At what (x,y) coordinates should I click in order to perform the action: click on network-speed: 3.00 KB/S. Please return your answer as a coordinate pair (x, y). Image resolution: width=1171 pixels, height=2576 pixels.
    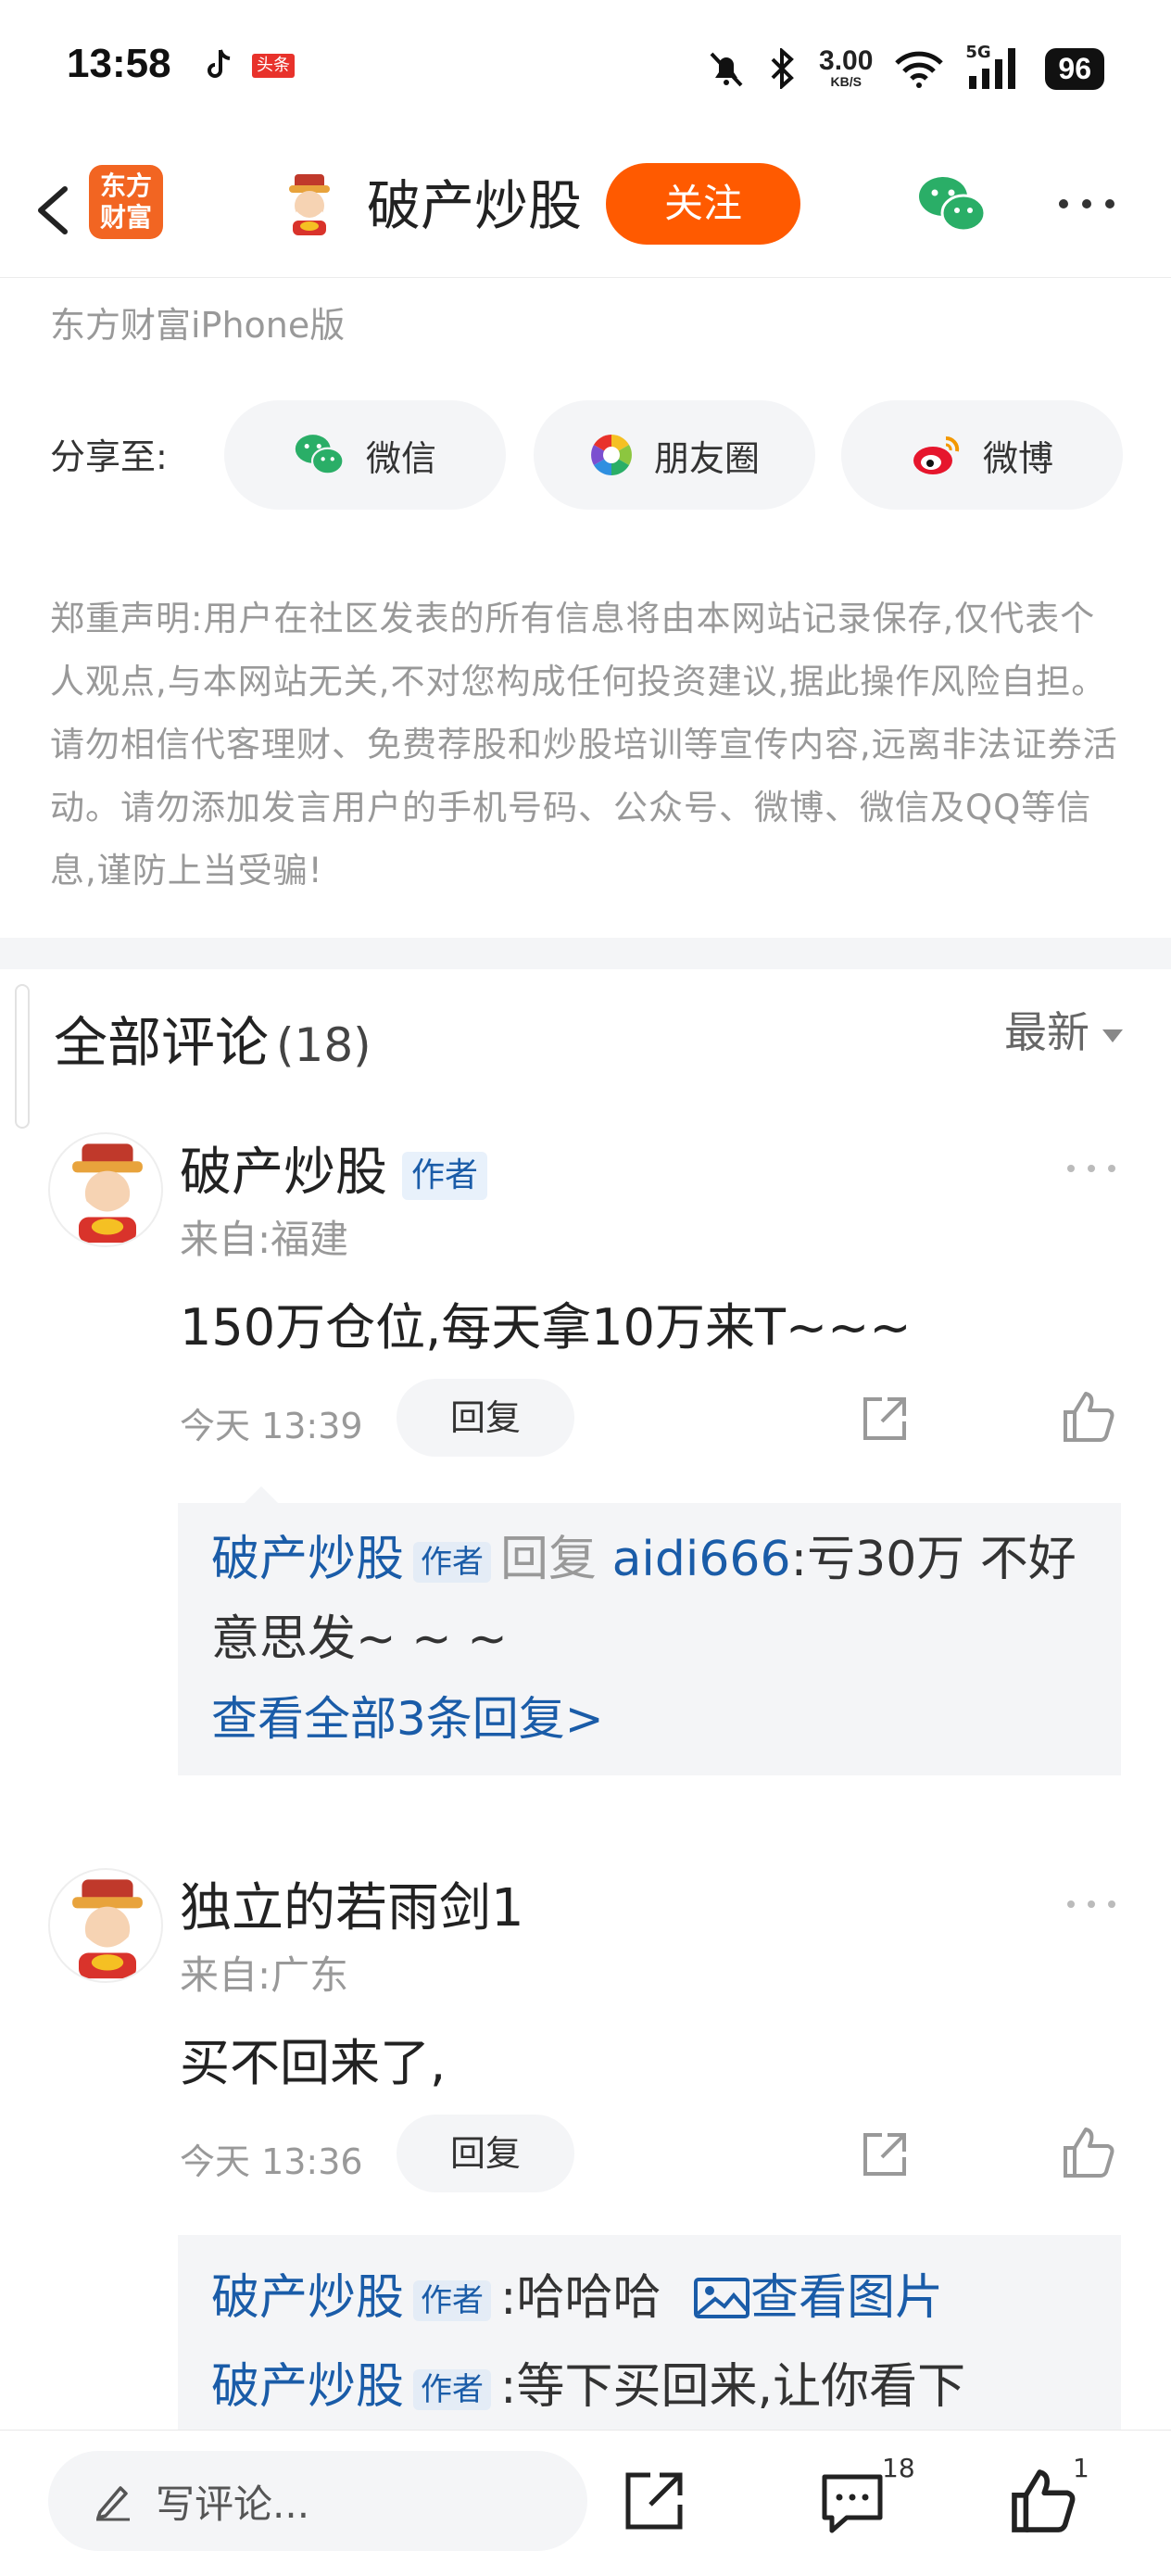
    Looking at the image, I should click on (847, 68).